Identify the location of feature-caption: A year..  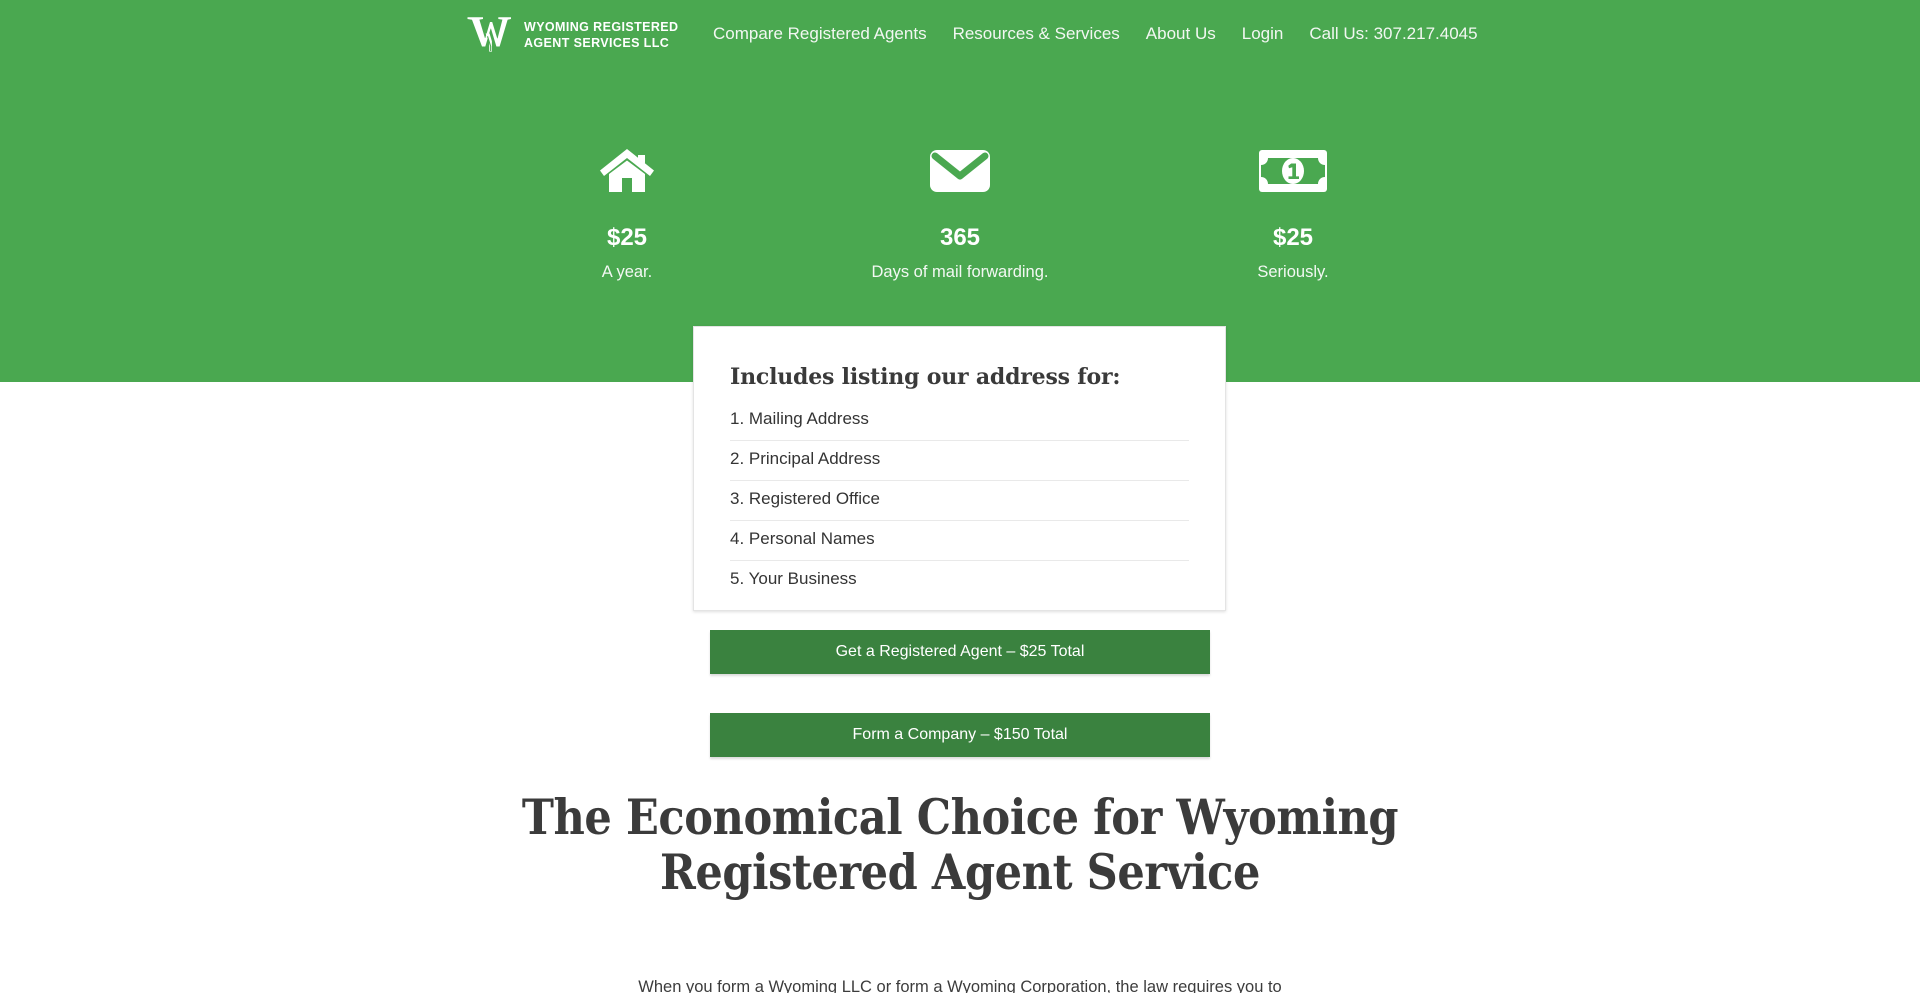
(627, 272).